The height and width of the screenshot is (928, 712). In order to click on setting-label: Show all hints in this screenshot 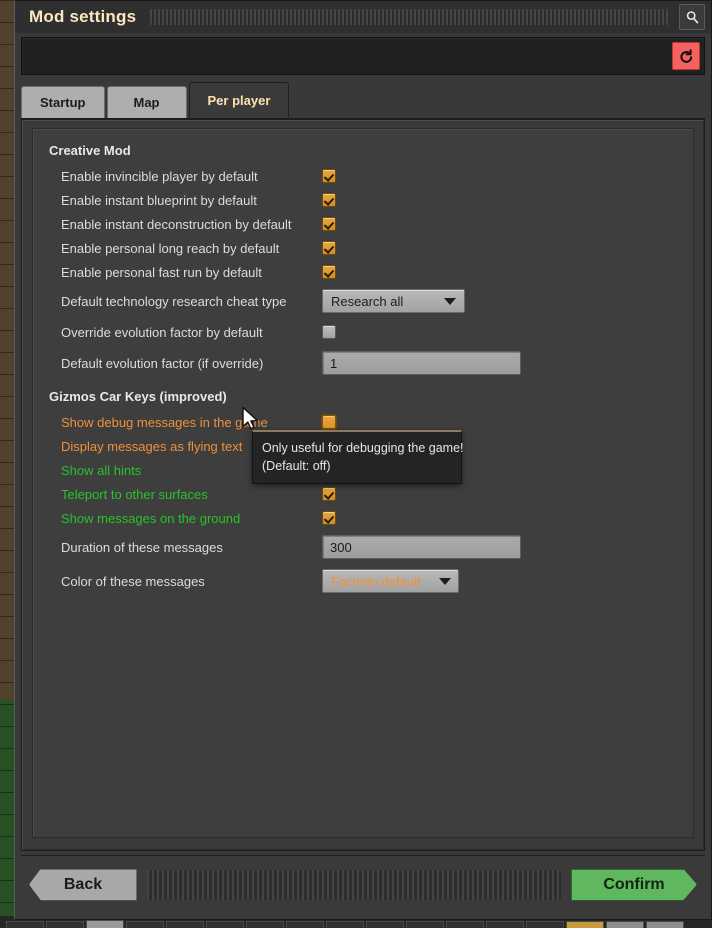, I will do `click(101, 470)`.